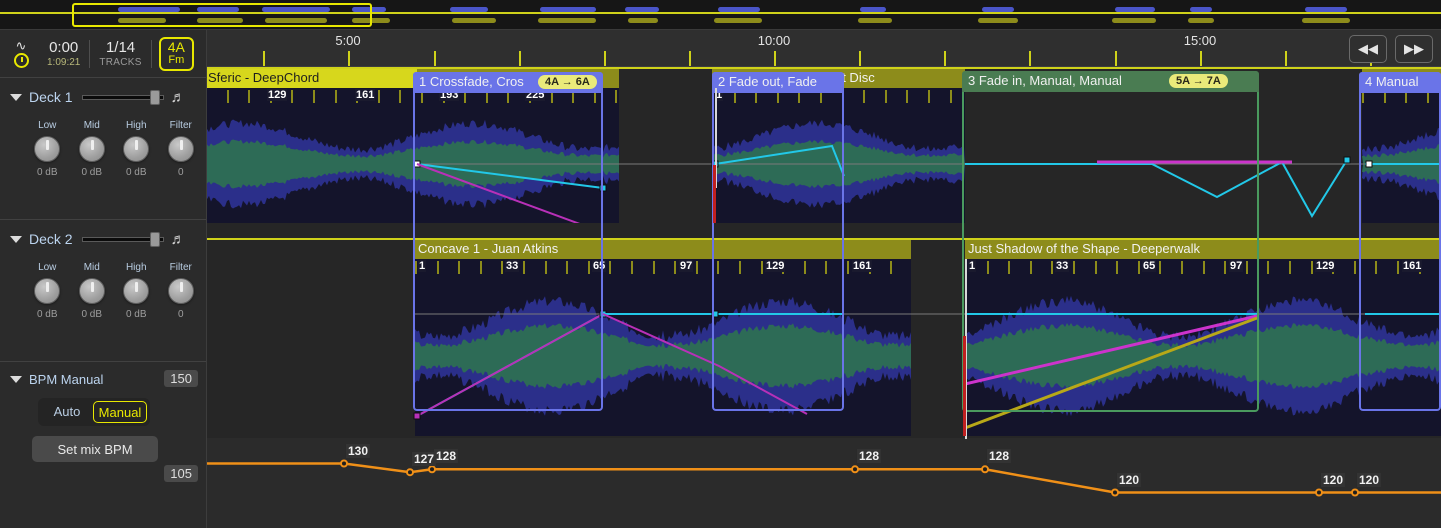 This screenshot has width=1441, height=528. I want to click on track-title: Identity Di, so click(1394, 77).